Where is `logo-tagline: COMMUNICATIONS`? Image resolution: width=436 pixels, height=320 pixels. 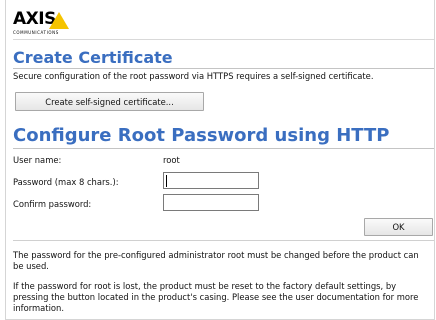 logo-tagline: COMMUNICATIONS is located at coordinates (36, 32).